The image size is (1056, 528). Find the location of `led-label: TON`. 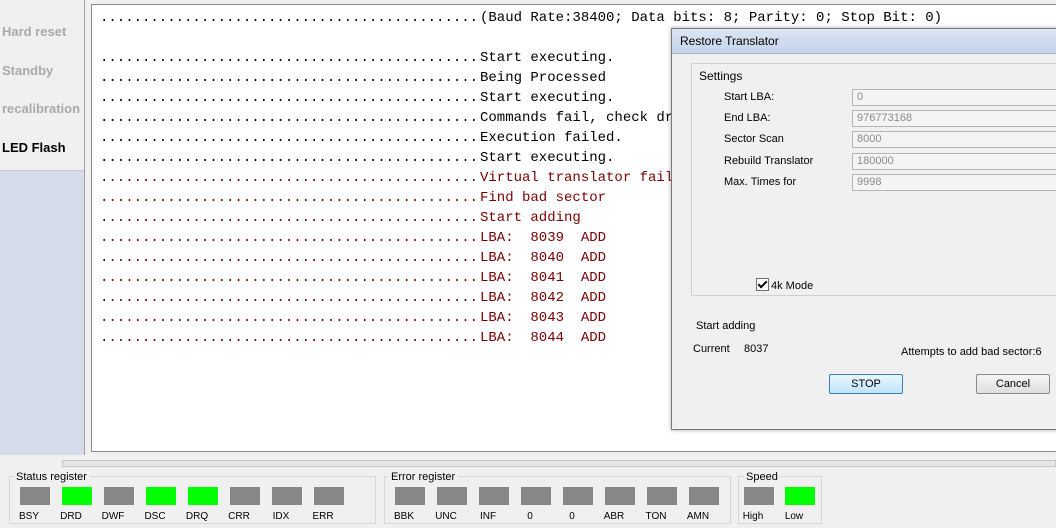

led-label: TON is located at coordinates (656, 516).